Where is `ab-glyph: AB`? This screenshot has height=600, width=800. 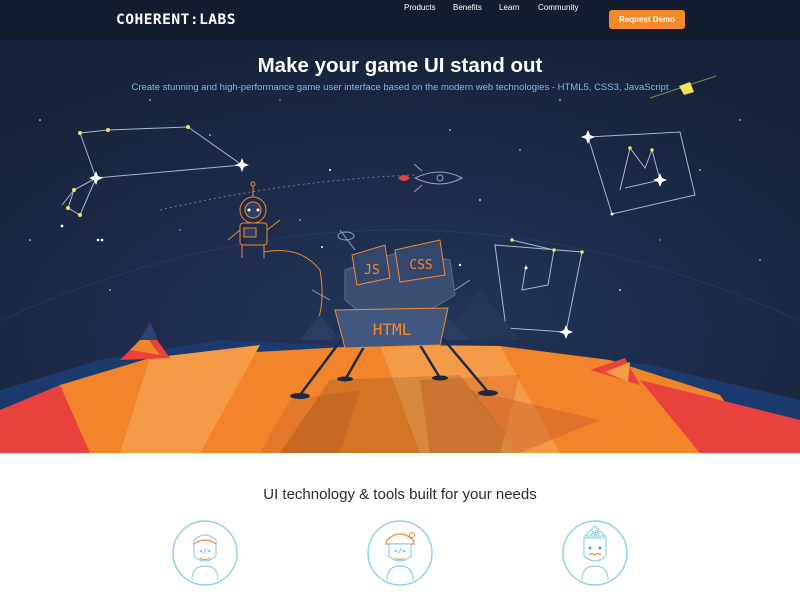 ab-glyph: AB is located at coordinates (595, 534).